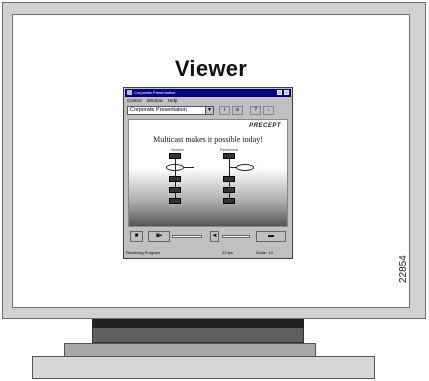 Image resolution: width=429 pixels, height=381 pixels. Describe the element at coordinates (177, 149) in the screenshot. I see `sender-label: Sender` at that location.